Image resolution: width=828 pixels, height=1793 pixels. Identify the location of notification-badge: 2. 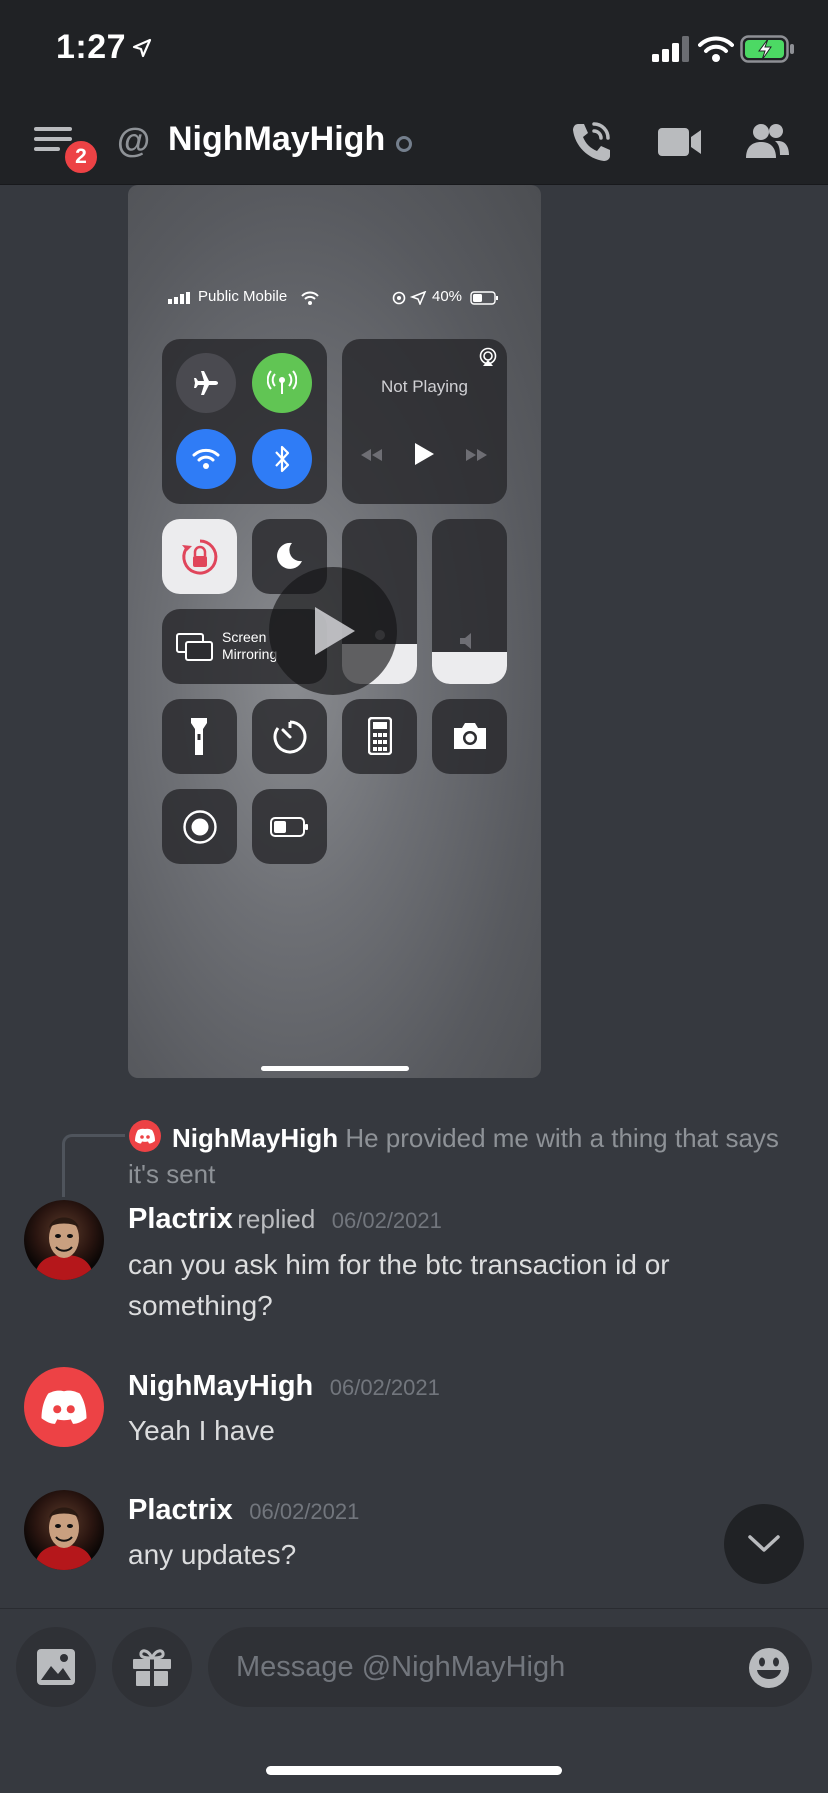
(81, 157).